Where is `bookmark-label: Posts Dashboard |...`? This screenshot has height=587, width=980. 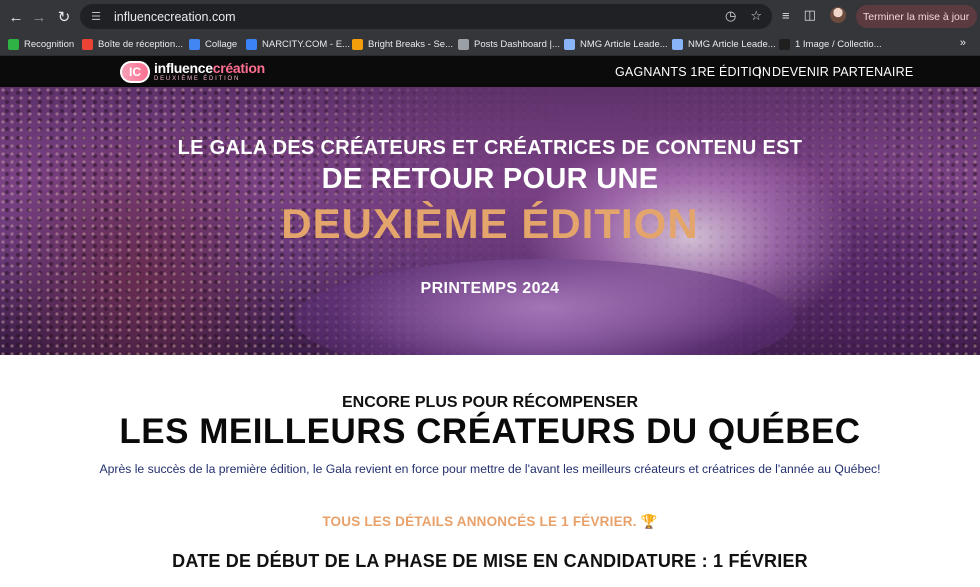 bookmark-label: Posts Dashboard |... is located at coordinates (517, 44).